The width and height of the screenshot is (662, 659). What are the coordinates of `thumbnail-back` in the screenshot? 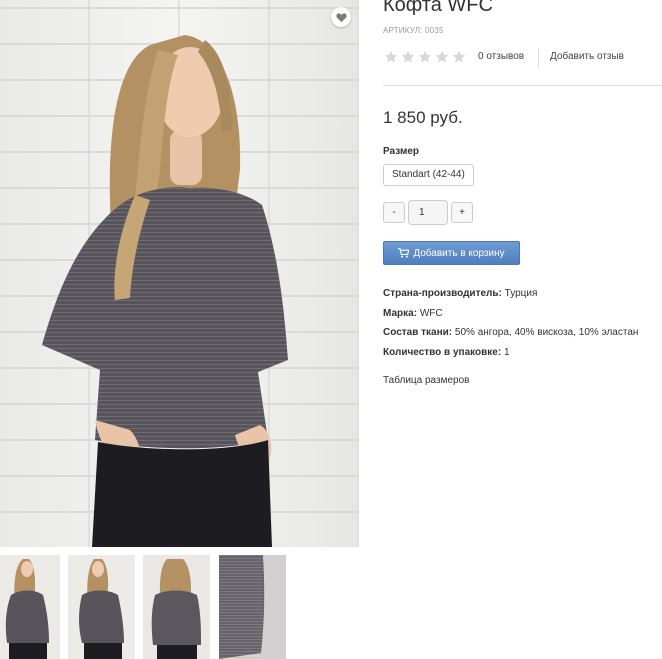 It's located at (176, 607).